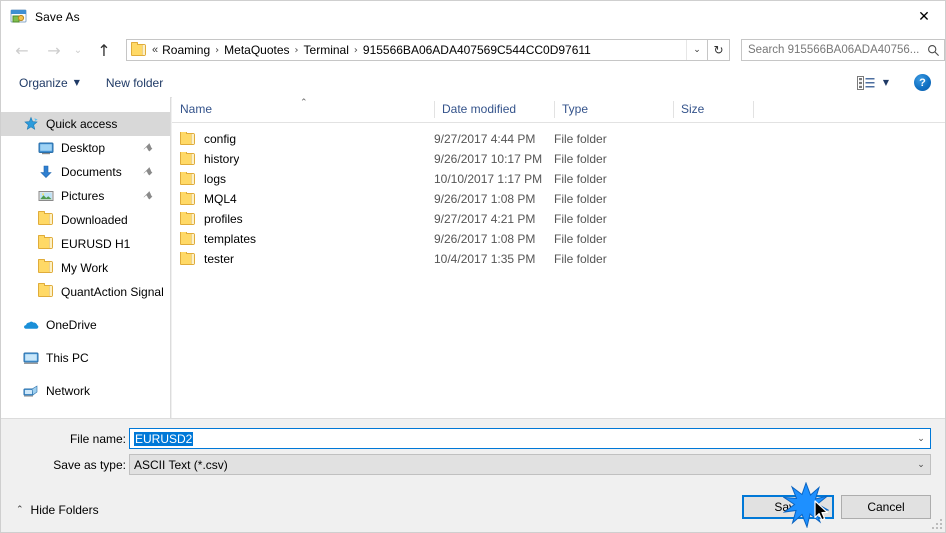  I want to click on sidebar-item-this-pc: This PC, so click(85, 358).